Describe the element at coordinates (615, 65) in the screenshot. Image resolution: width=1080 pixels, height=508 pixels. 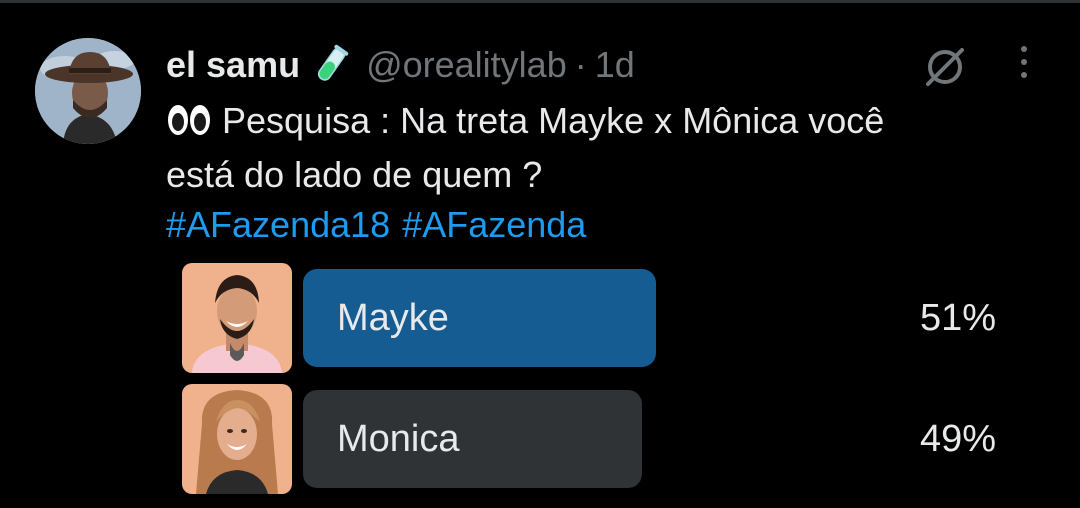
I see `tweet-time: 1d` at that location.